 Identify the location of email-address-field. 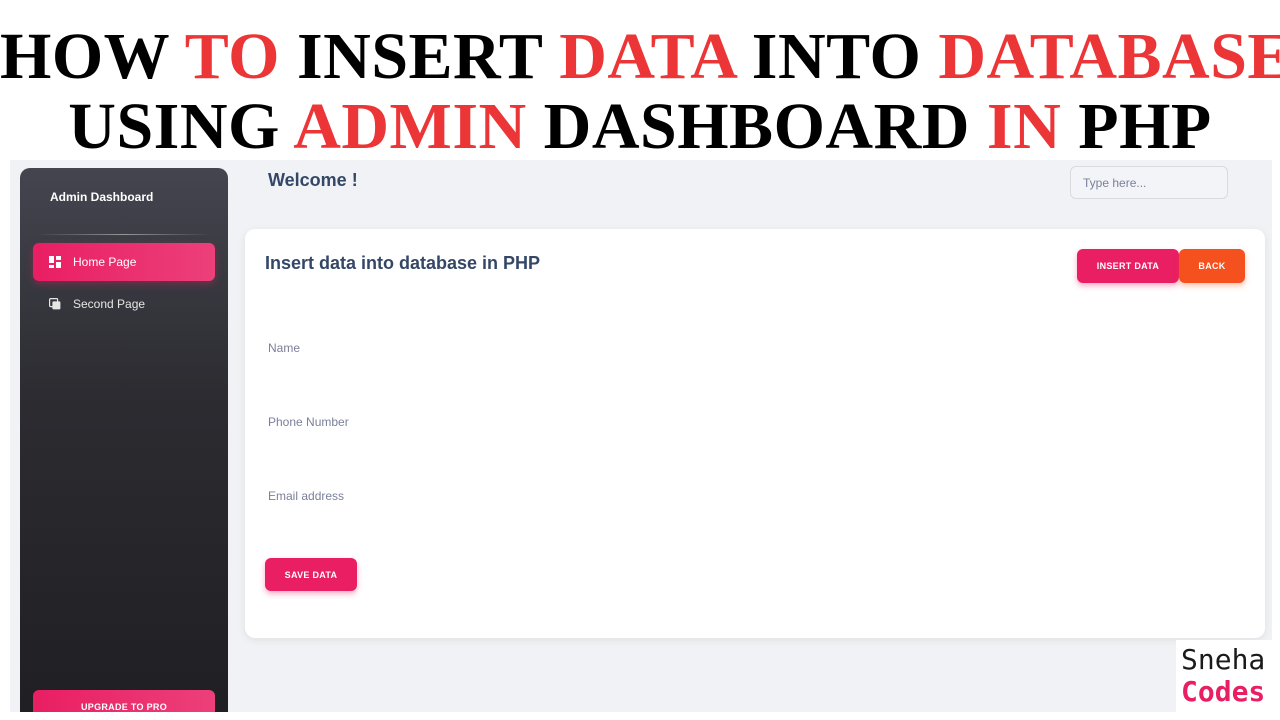
(755, 519).